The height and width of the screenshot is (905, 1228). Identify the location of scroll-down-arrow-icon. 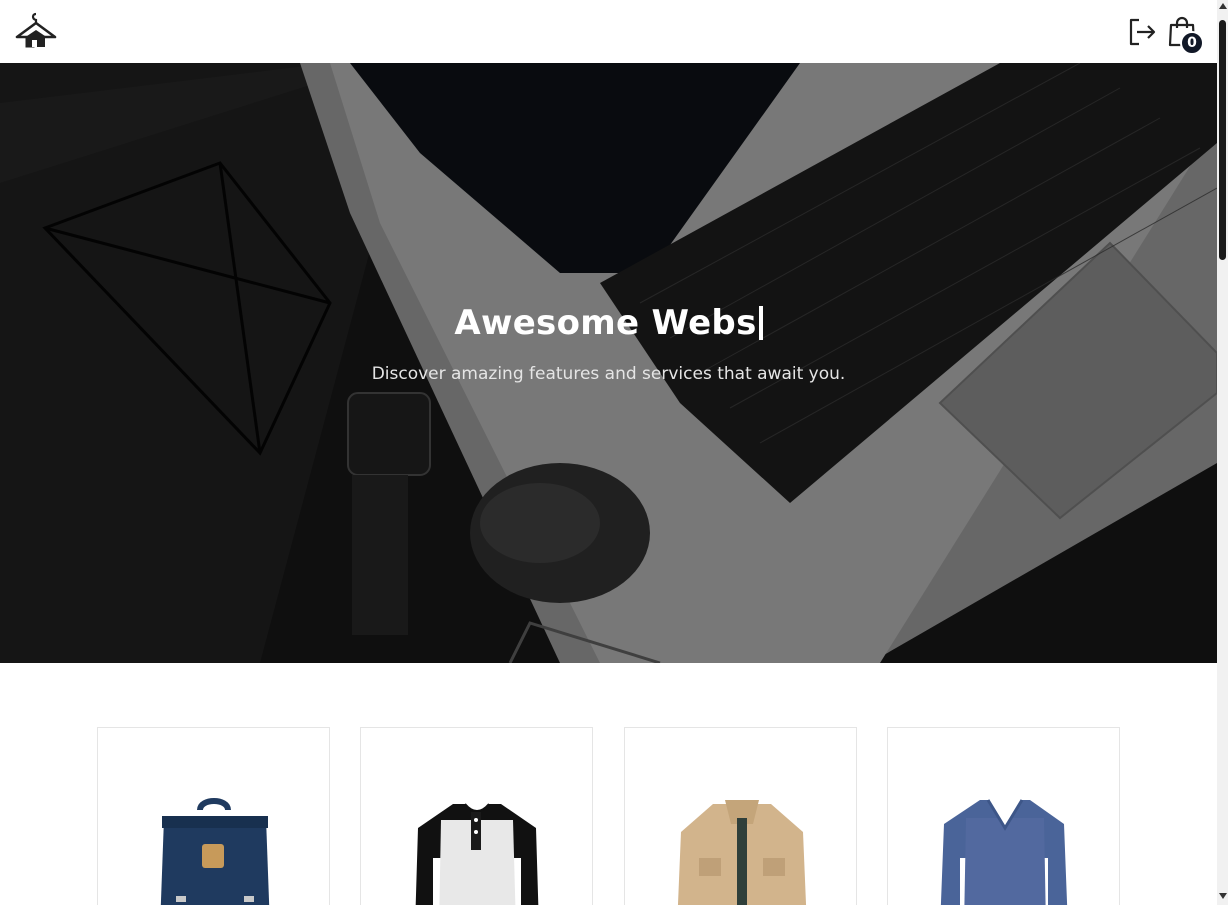
(1223, 896).